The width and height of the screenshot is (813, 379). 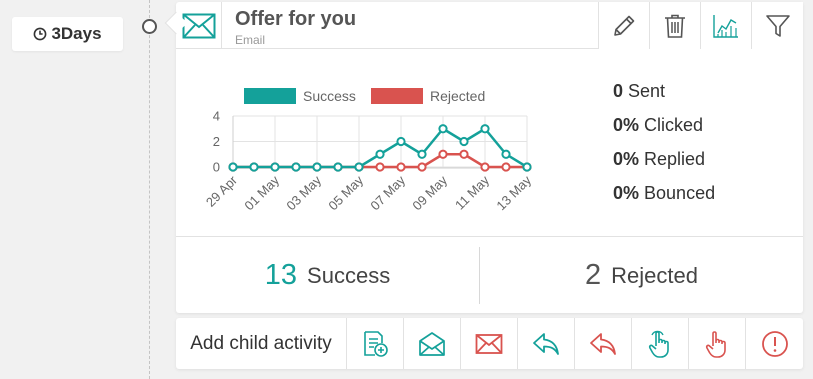 I want to click on success-total: 13 Success, so click(x=327, y=275).